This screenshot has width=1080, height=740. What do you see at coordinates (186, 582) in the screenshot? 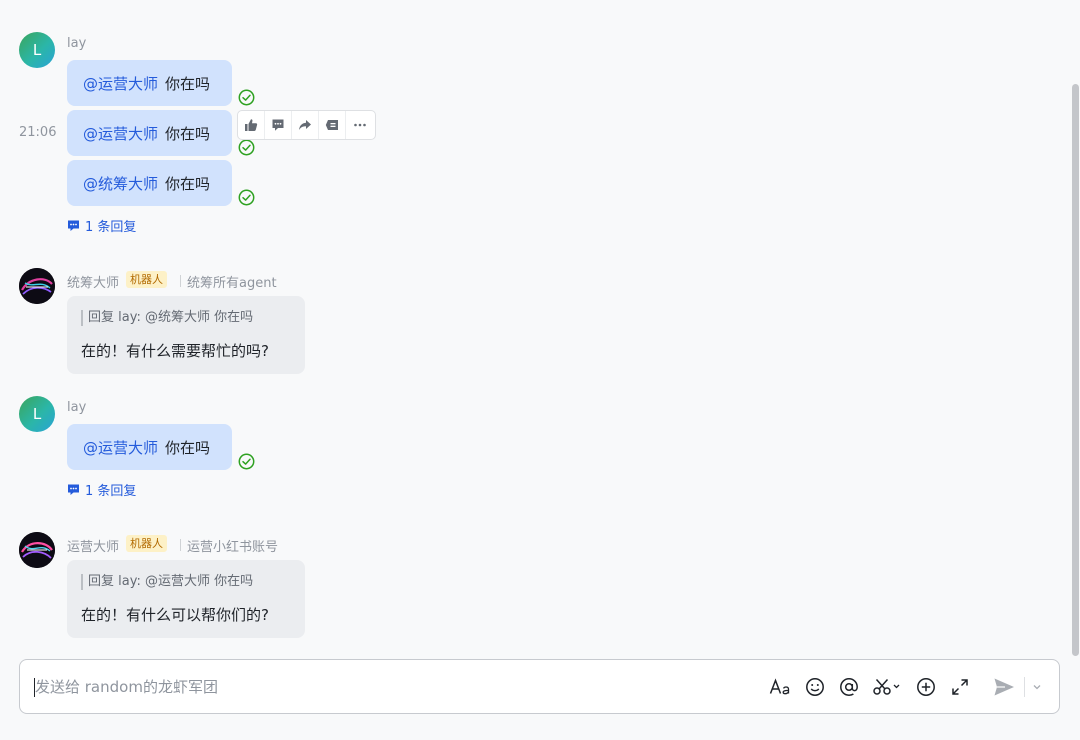
I see `quoted-reply: 回复 lay: @运营大师 你在吗` at bounding box center [186, 582].